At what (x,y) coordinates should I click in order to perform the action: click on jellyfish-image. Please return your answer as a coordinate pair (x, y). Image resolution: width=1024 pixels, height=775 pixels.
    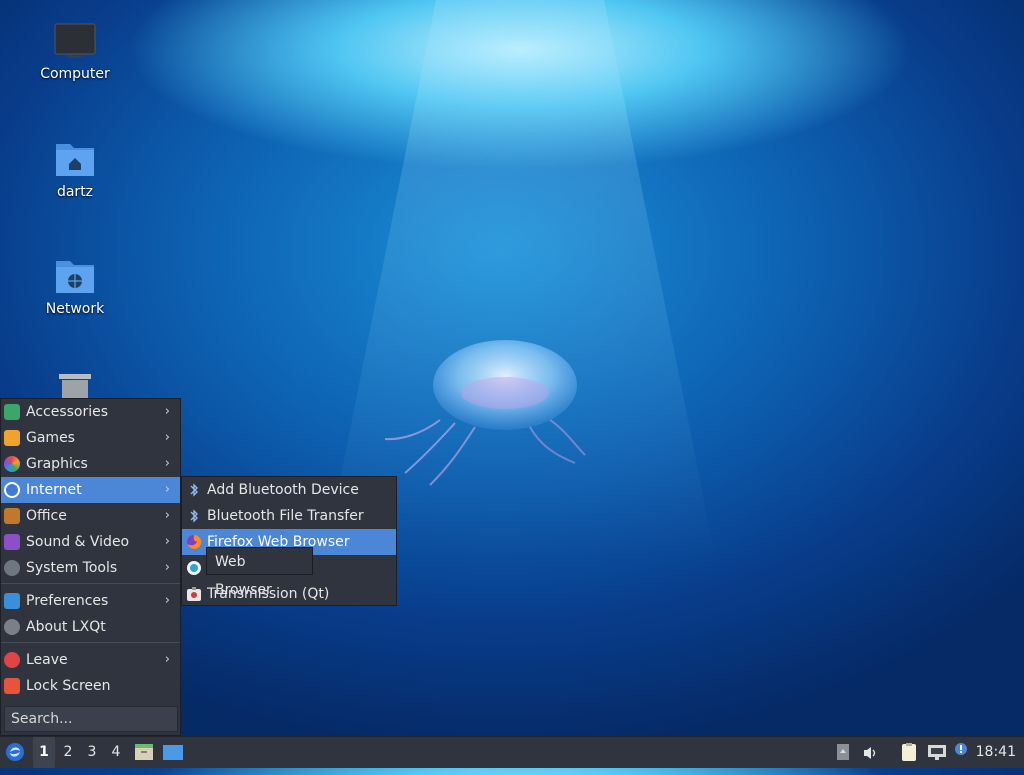
    Looking at the image, I should click on (485, 413).